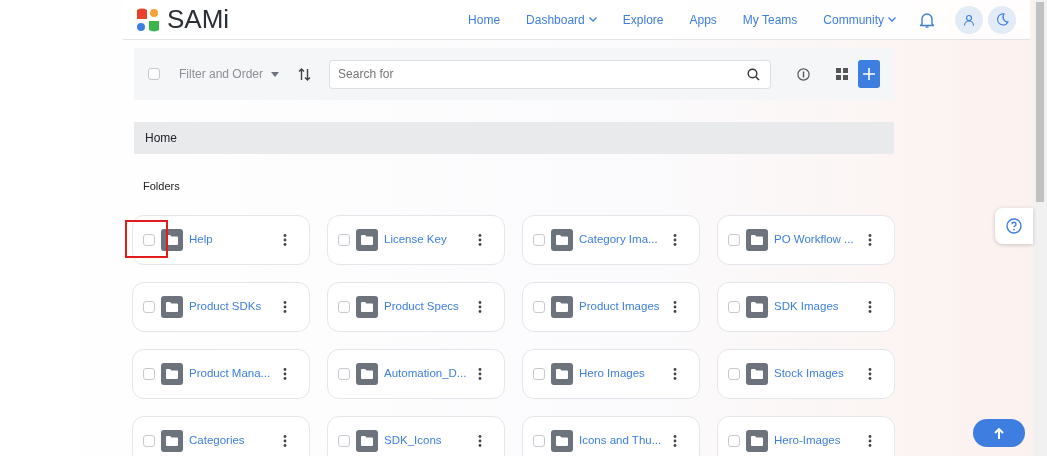 Image resolution: width=1047 pixels, height=456 pixels. I want to click on folder-card: License Key, so click(416, 239).